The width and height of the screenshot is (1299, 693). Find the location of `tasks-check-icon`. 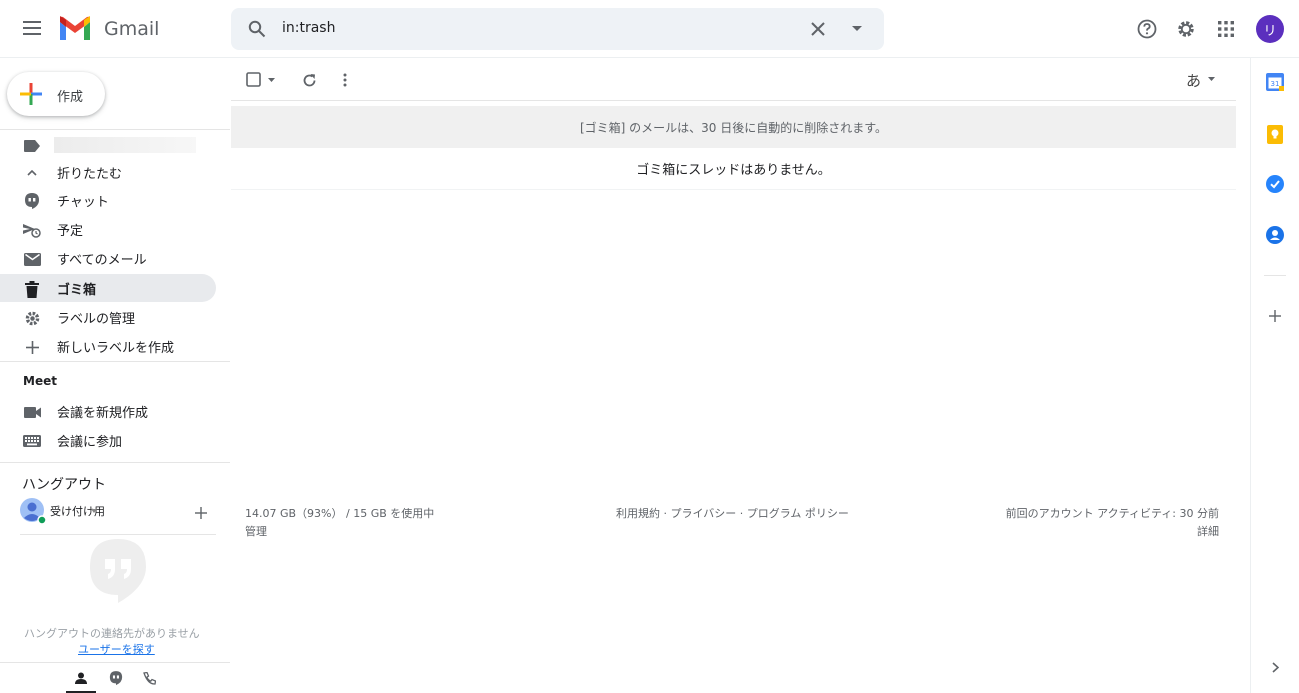

tasks-check-icon is located at coordinates (1275, 184).